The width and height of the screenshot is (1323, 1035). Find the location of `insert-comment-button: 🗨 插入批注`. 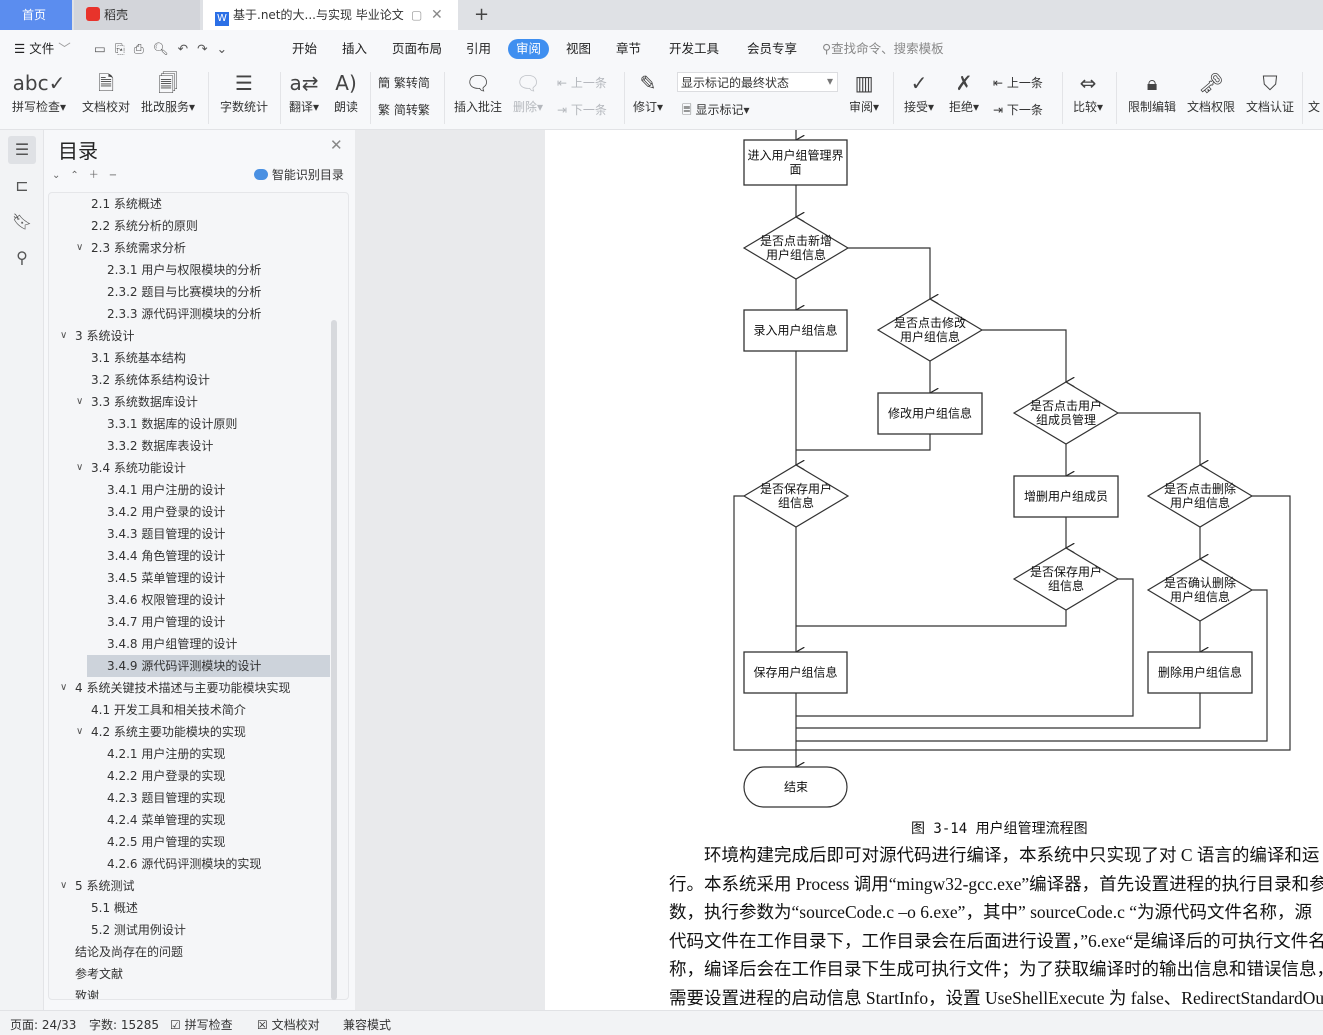

insert-comment-button: 🗨 插入批注 is located at coordinates (478, 91).